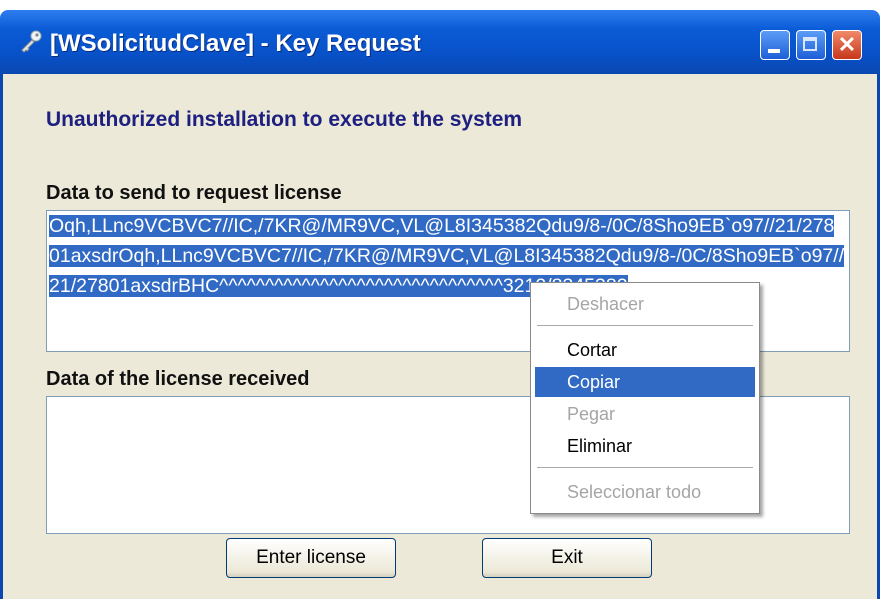 This screenshot has height=599, width=880. What do you see at coordinates (311, 558) in the screenshot?
I see `enter-license-button: Enter license` at bounding box center [311, 558].